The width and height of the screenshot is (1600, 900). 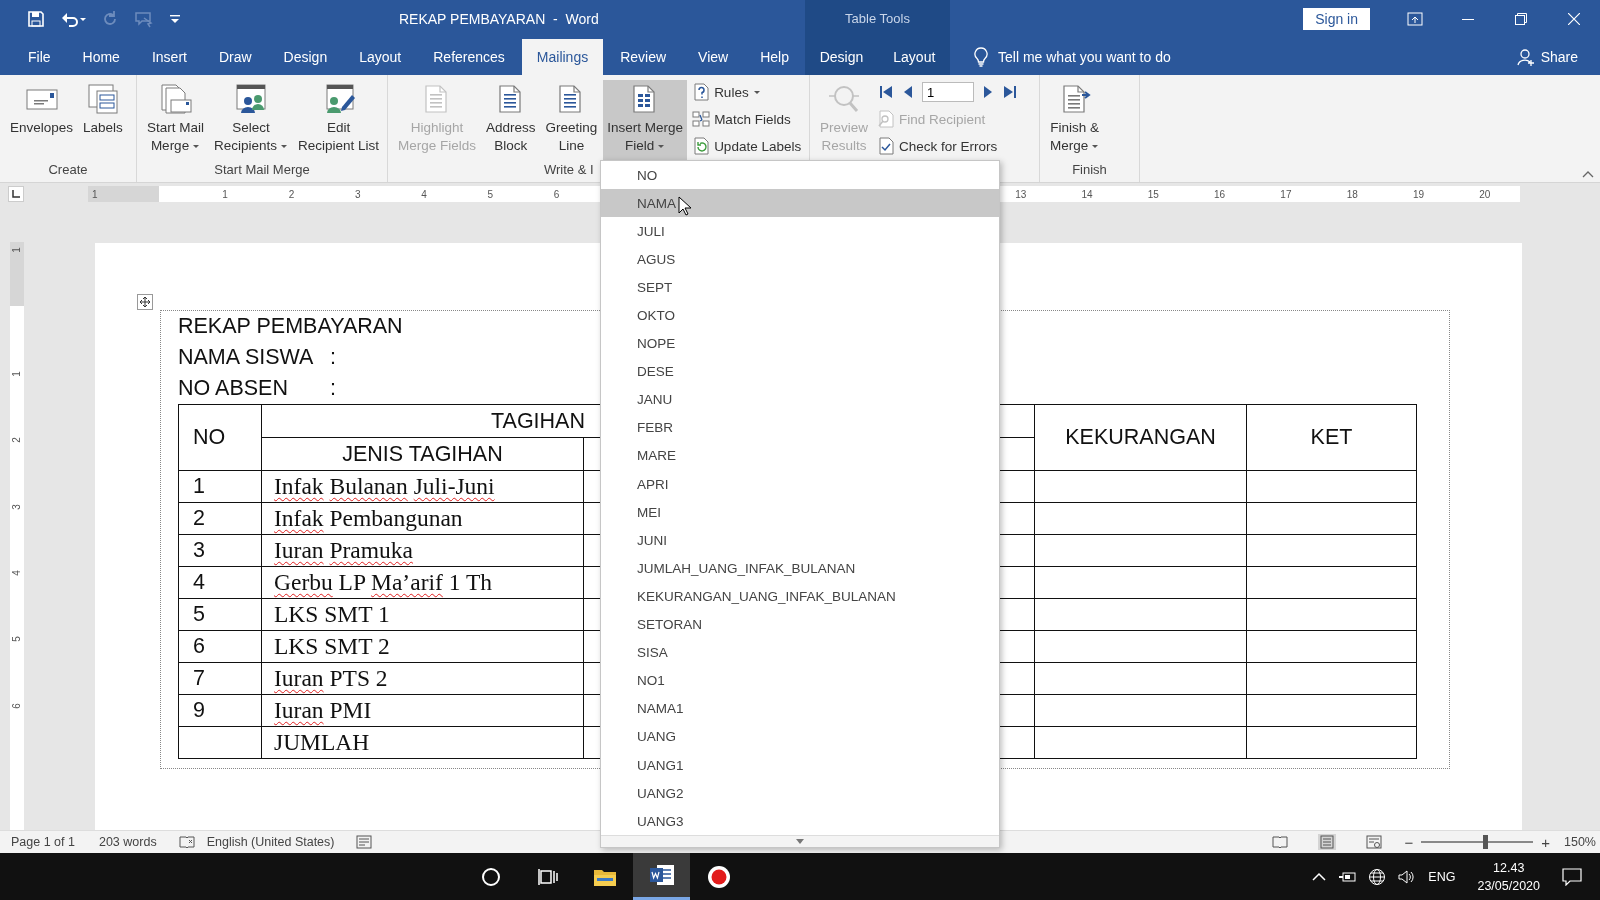 I want to click on globe-icon, so click(x=1377, y=876).